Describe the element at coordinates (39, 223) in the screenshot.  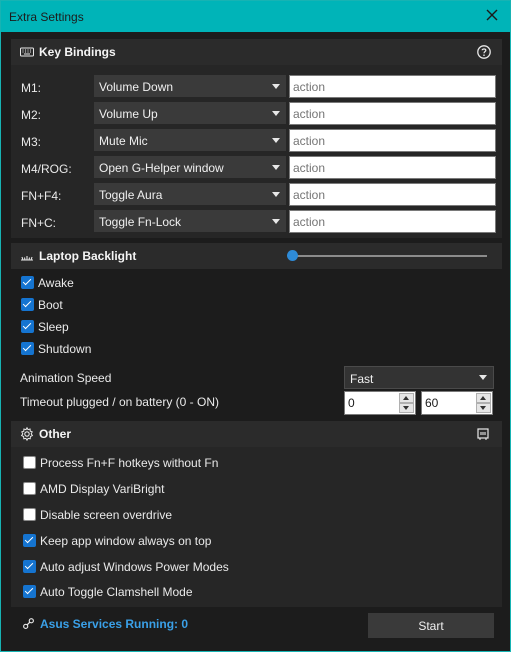
I see `key-label-fn-c: FN+C:` at that location.